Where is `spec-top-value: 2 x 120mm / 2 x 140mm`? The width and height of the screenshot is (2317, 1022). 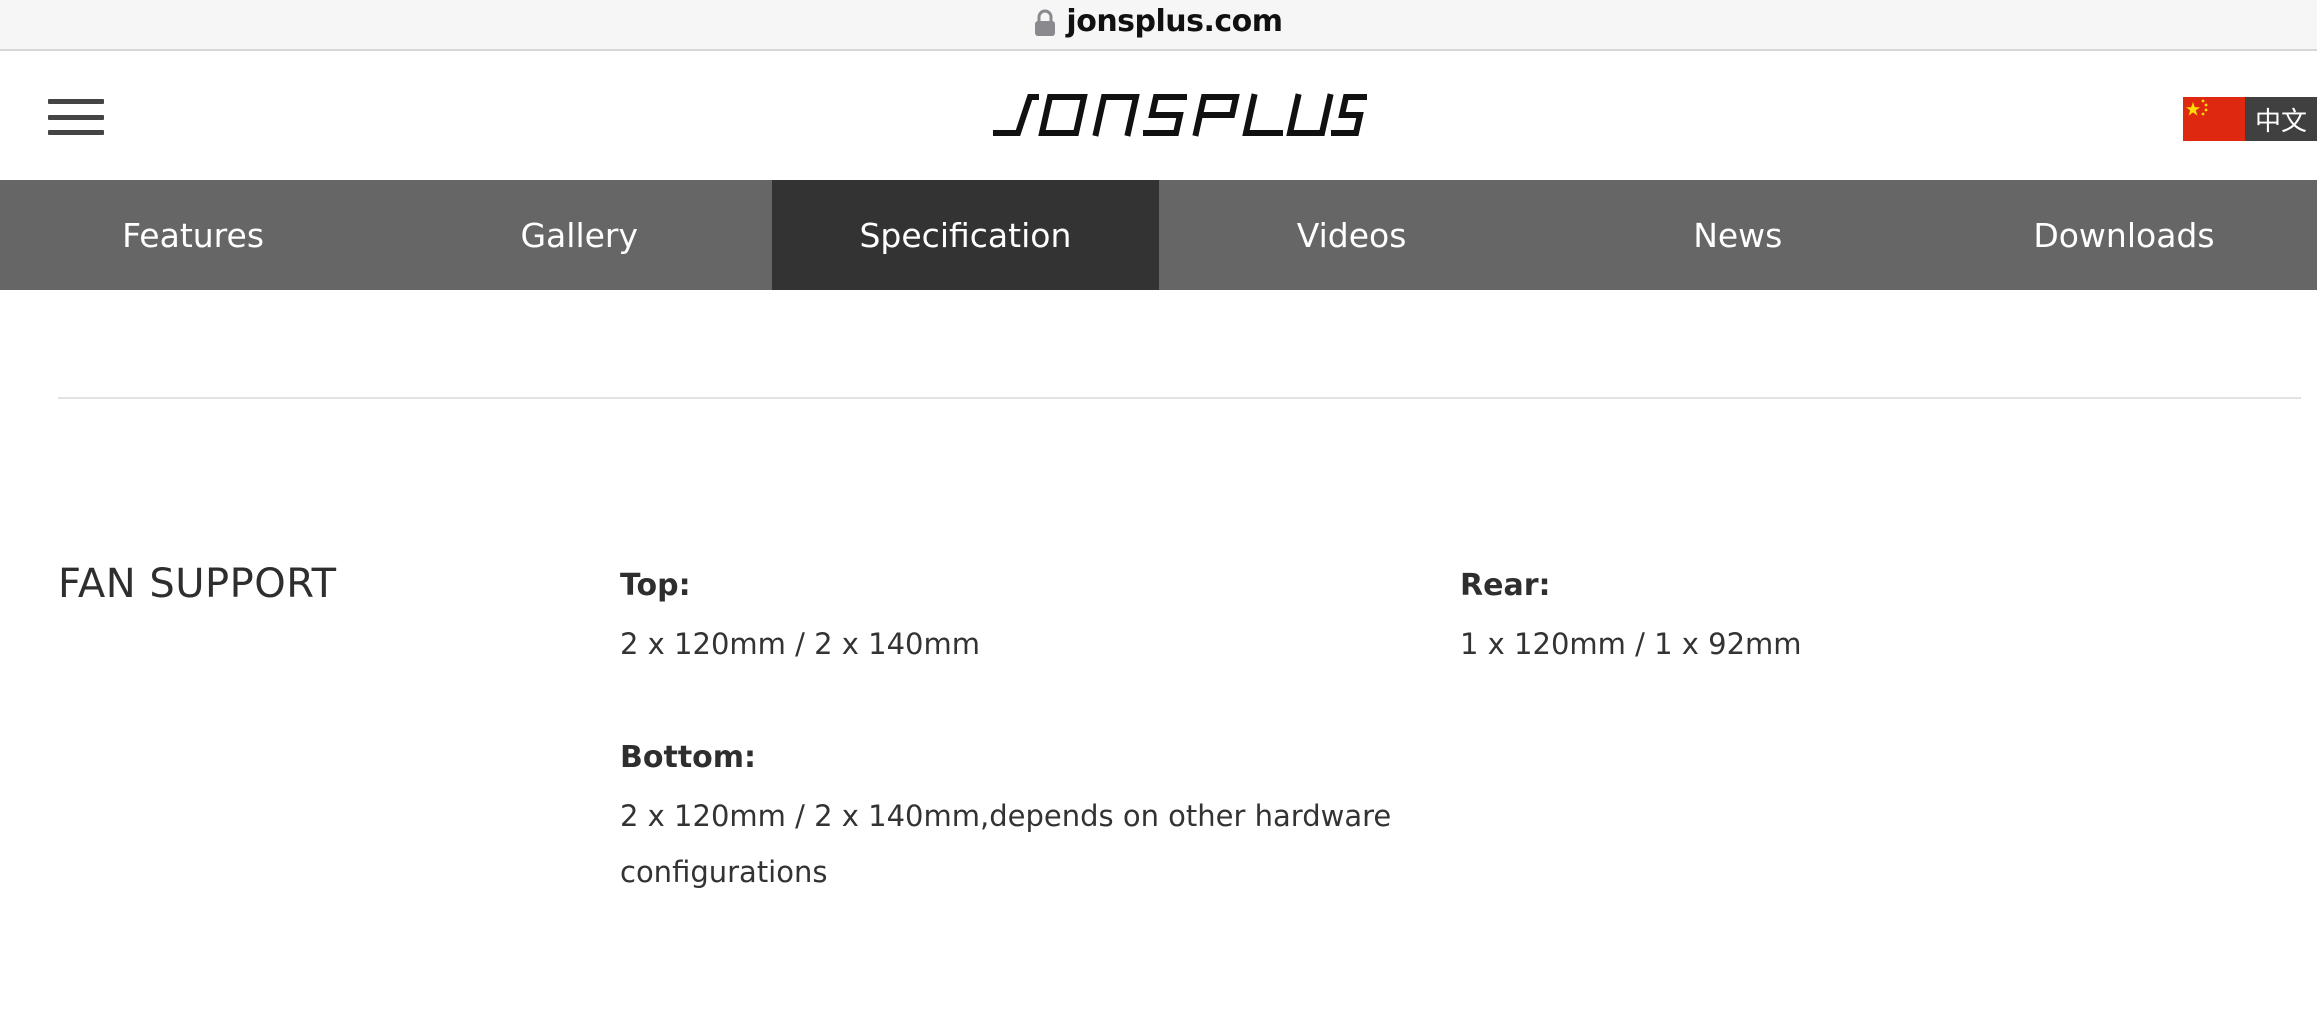
spec-top-value: 2 x 120mm / 2 x 140mm is located at coordinates (800, 644).